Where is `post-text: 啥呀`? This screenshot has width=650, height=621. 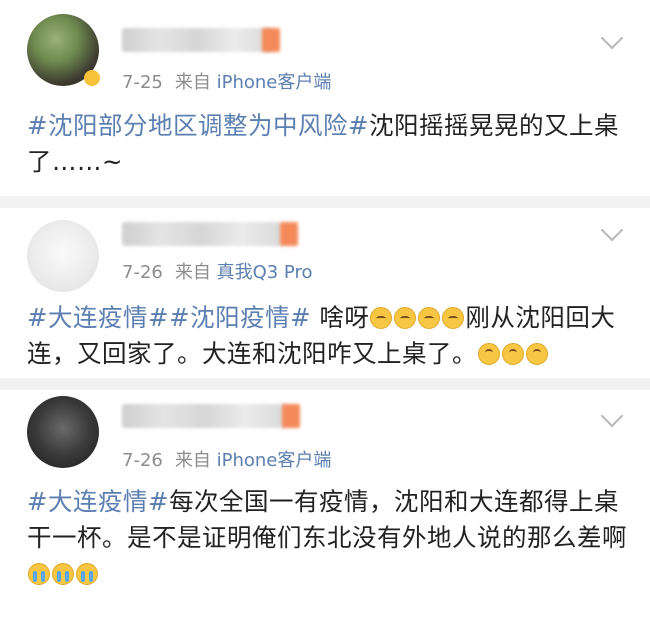
post-text: 啥呀 is located at coordinates (340, 317).